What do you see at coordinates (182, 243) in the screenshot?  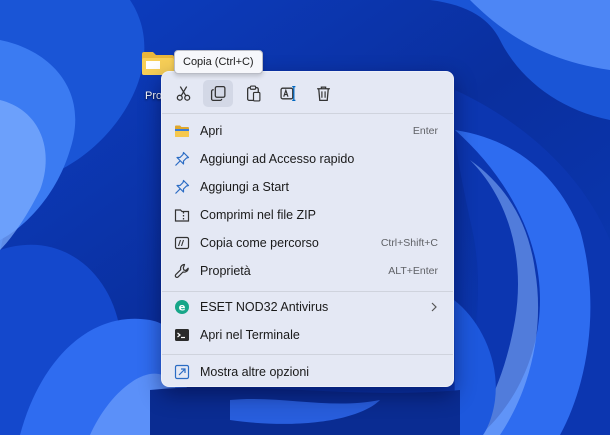 I see `path-icon` at bounding box center [182, 243].